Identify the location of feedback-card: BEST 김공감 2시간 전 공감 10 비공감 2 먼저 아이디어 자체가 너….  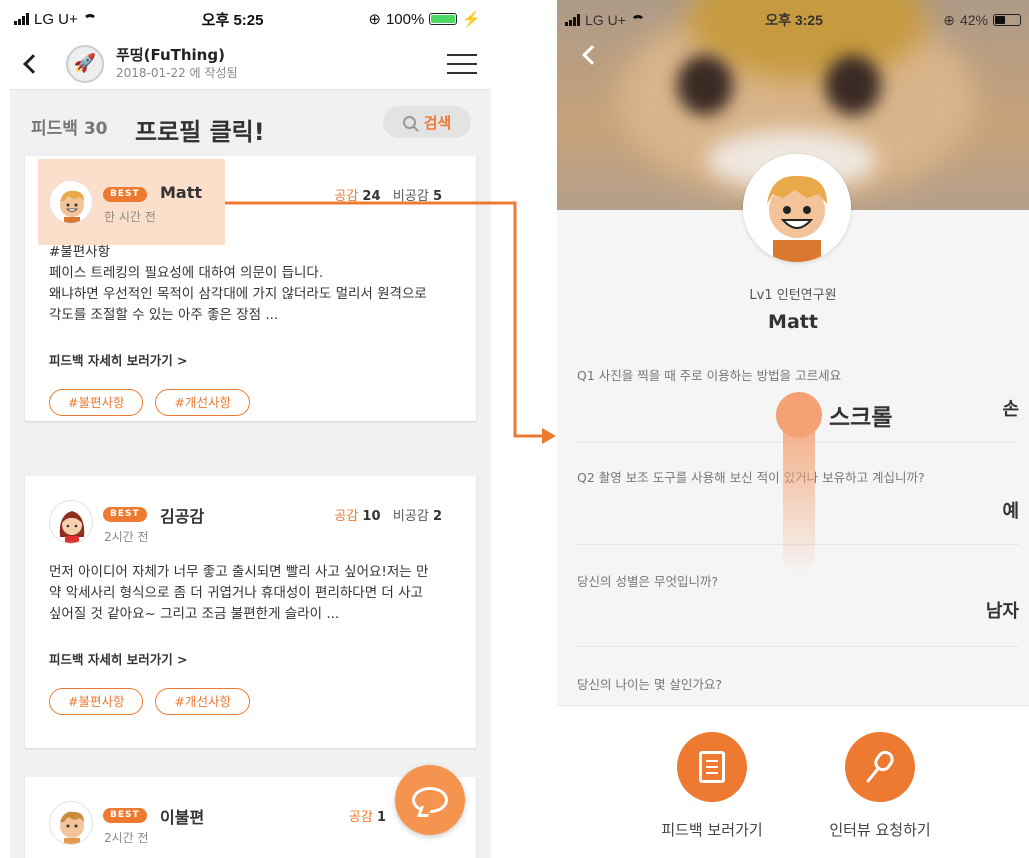
(250, 612).